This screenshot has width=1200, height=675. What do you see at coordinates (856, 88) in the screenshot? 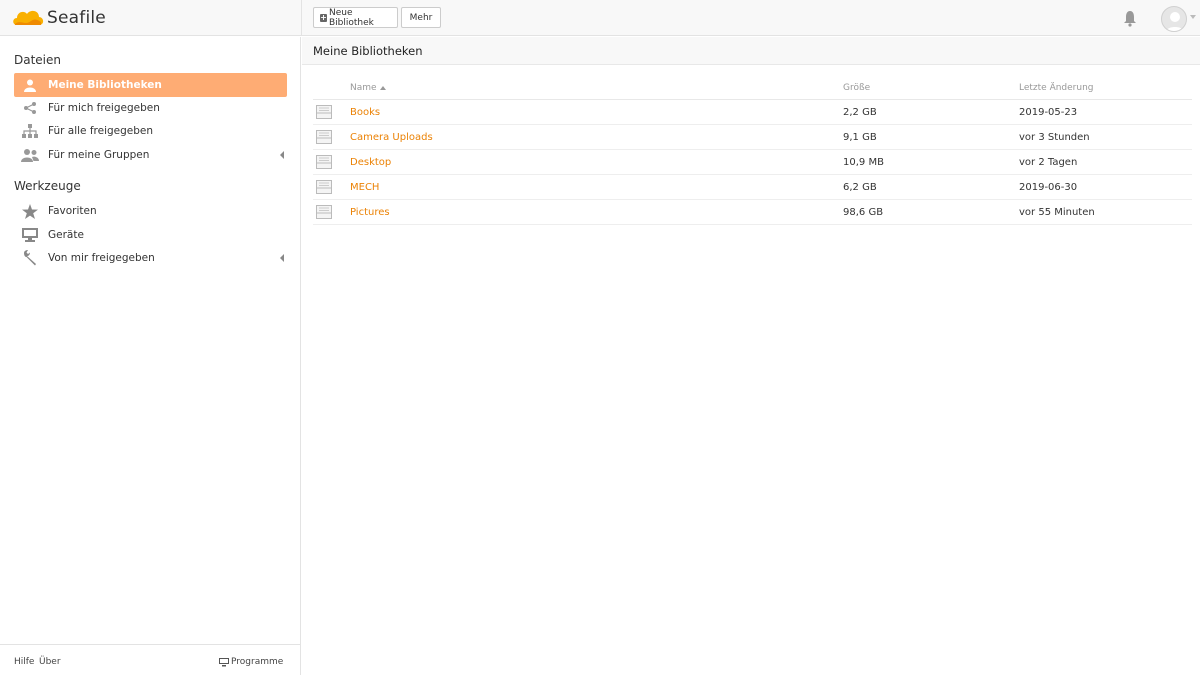
I see `column-size-header: Größe` at bounding box center [856, 88].